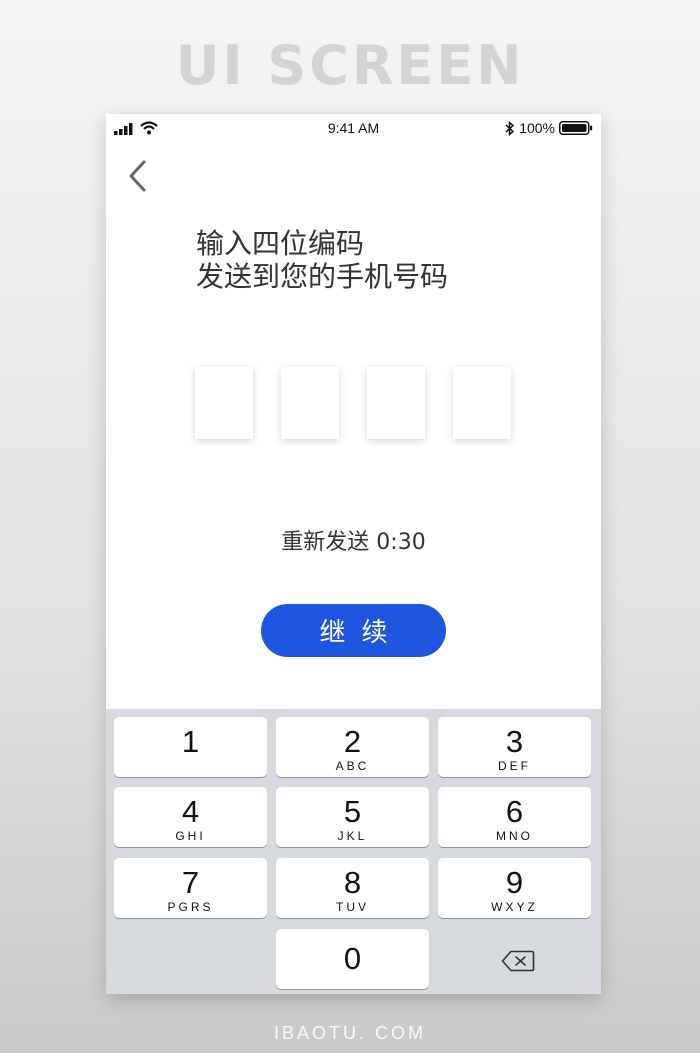  Describe the element at coordinates (353, 403) in the screenshot. I see `code-input-group` at that location.